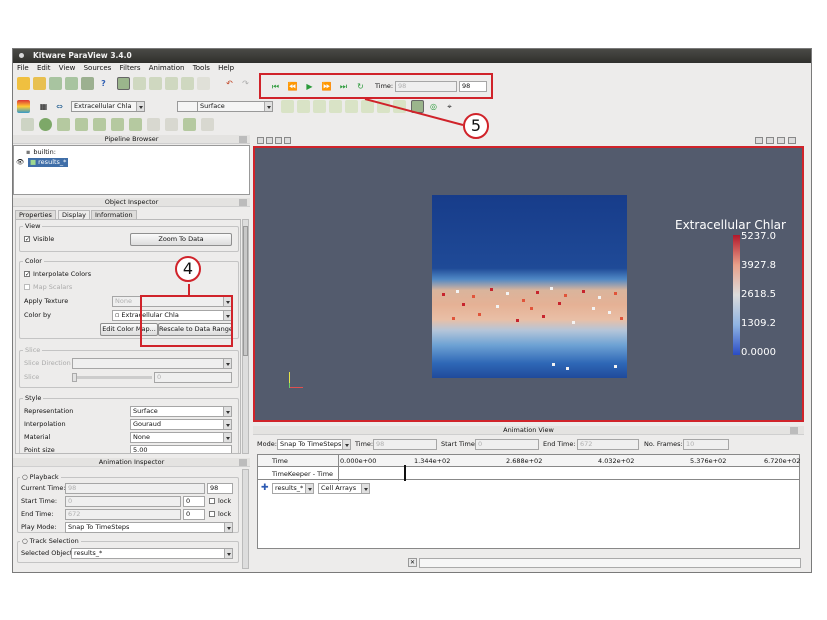 The image size is (827, 620). I want to click on camera-neg-y-icon, so click(335, 106).